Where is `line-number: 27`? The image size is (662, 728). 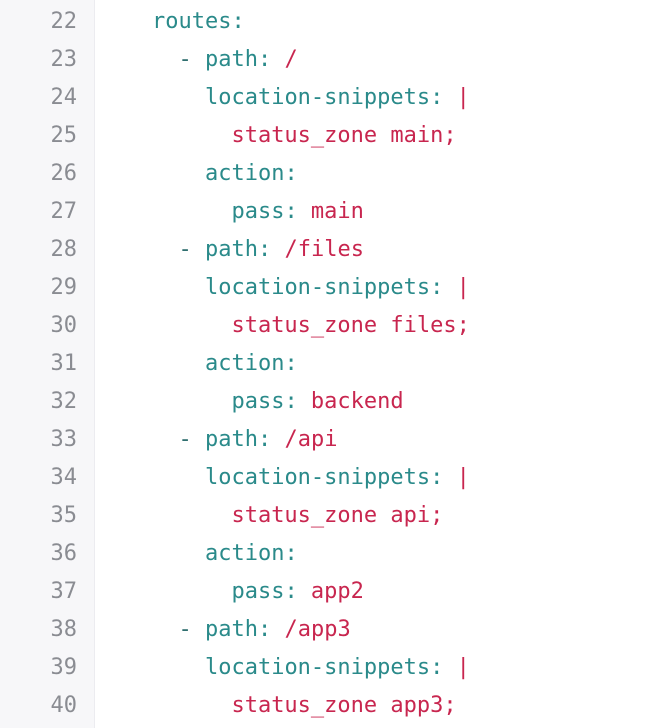 line-number: 27 is located at coordinates (64, 211).